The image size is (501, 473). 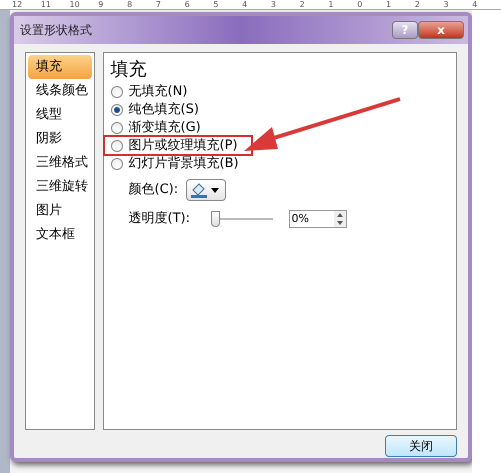 I want to click on ruler-number: 7, so click(x=159, y=4).